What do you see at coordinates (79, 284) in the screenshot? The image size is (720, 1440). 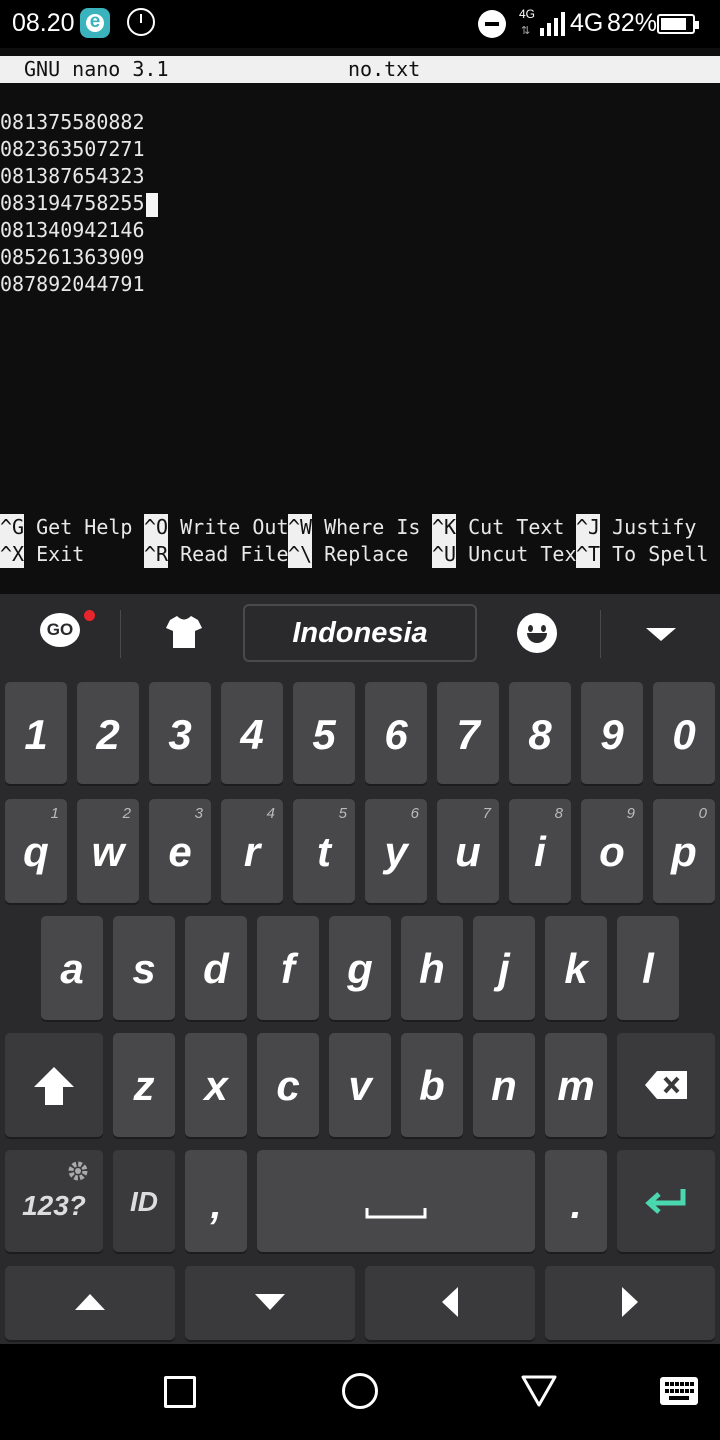 I see `text-line: 087892044791` at bounding box center [79, 284].